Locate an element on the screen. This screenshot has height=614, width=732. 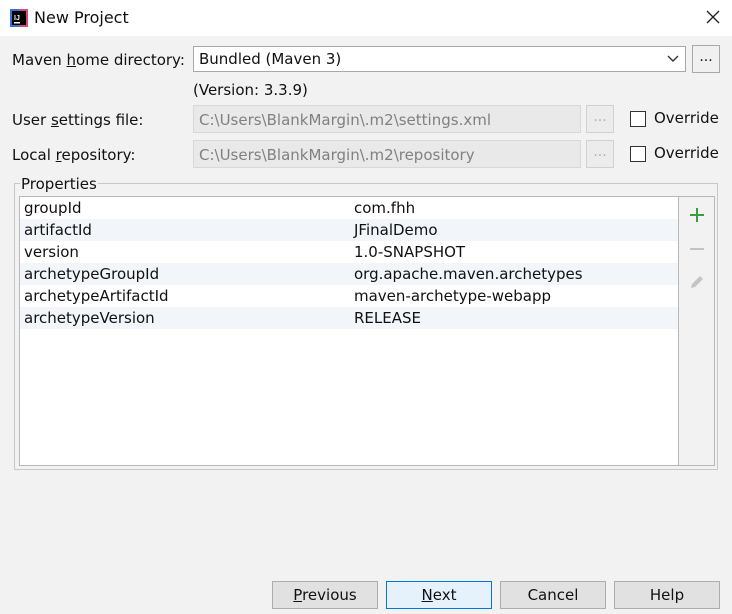
table-row: artifactId JFinalDemo is located at coordinates (349, 230).